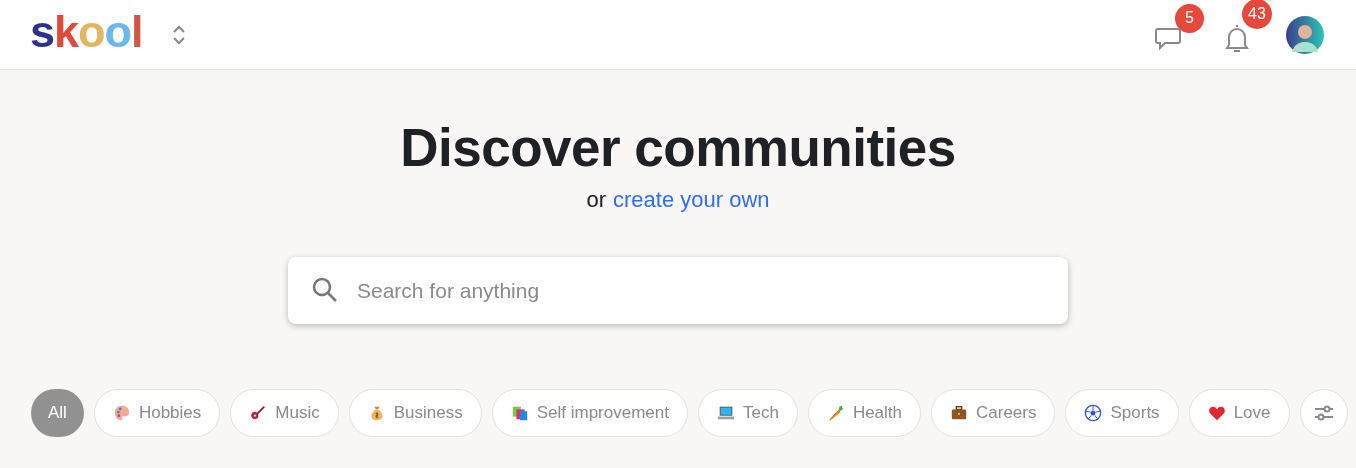 The width and height of the screenshot is (1356, 468). Describe the element at coordinates (1239, 413) in the screenshot. I see `category-chip: Love` at that location.